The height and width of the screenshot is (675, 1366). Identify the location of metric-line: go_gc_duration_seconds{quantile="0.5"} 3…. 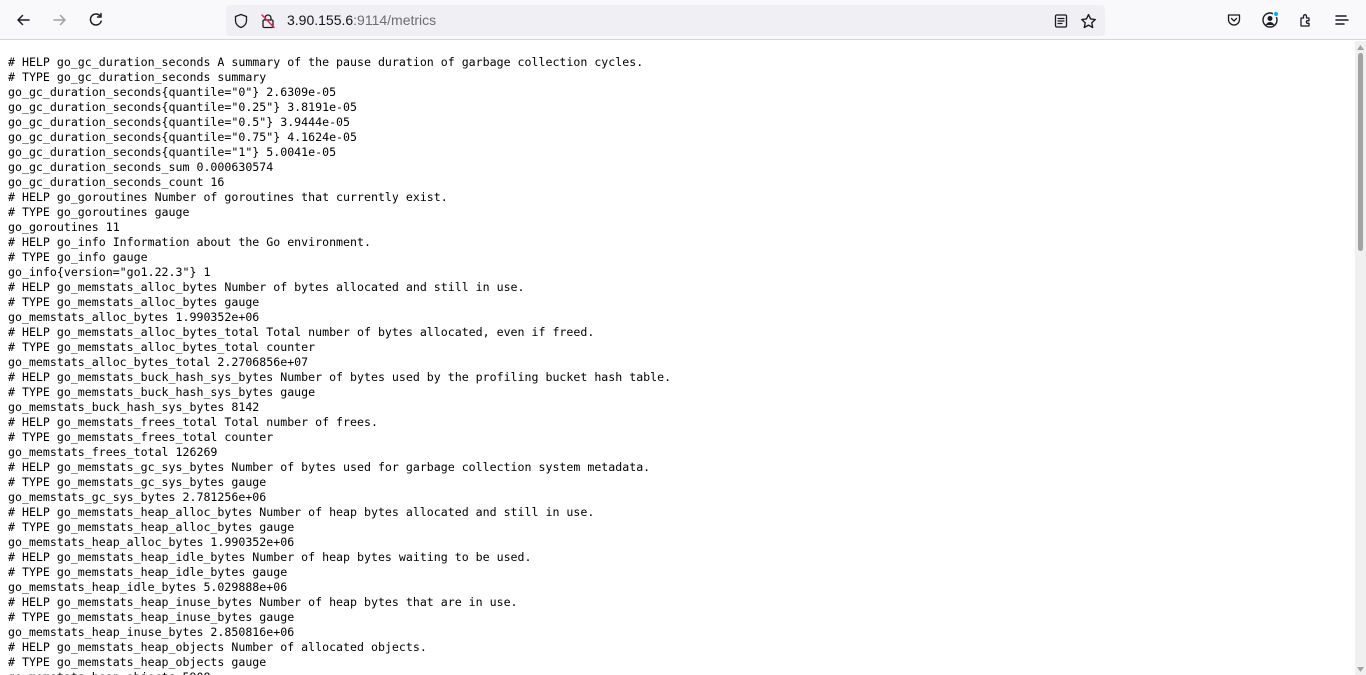
(179, 122).